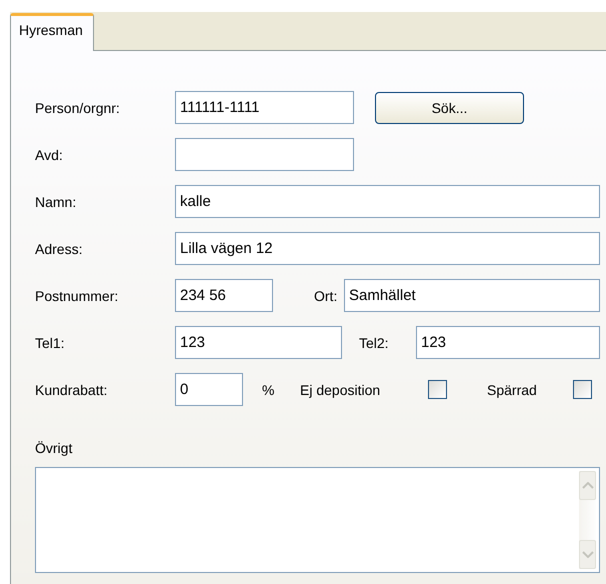 The height and width of the screenshot is (584, 606). What do you see at coordinates (472, 295) in the screenshot?
I see `input-field: Samhället` at bounding box center [472, 295].